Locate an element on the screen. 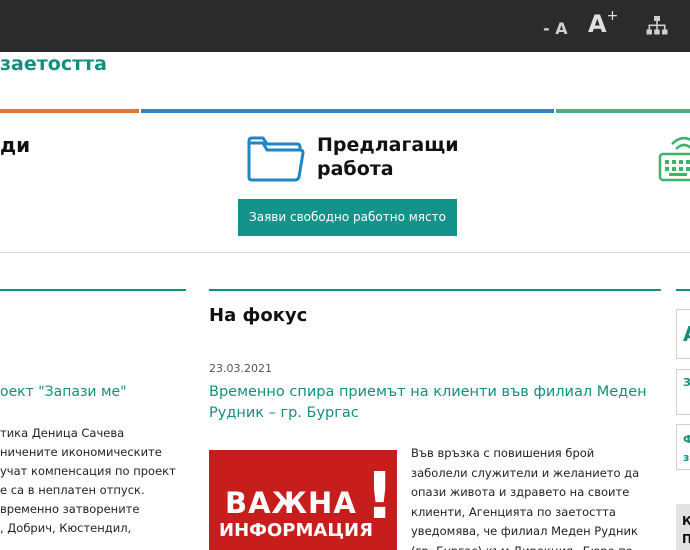  right-banner-4-text: К П is located at coordinates (686, 530).